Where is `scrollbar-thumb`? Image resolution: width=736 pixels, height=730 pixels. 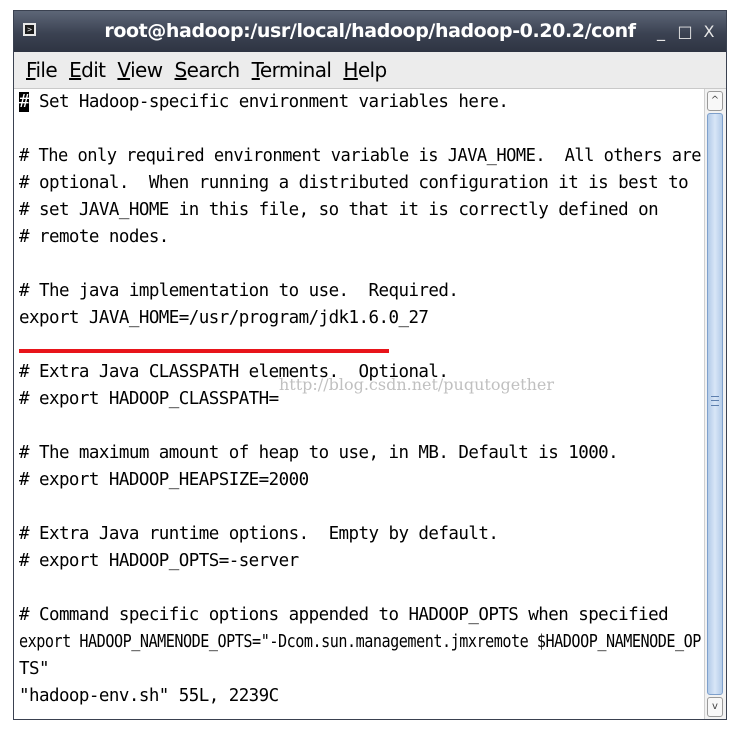
scrollbar-thumb is located at coordinates (715, 404).